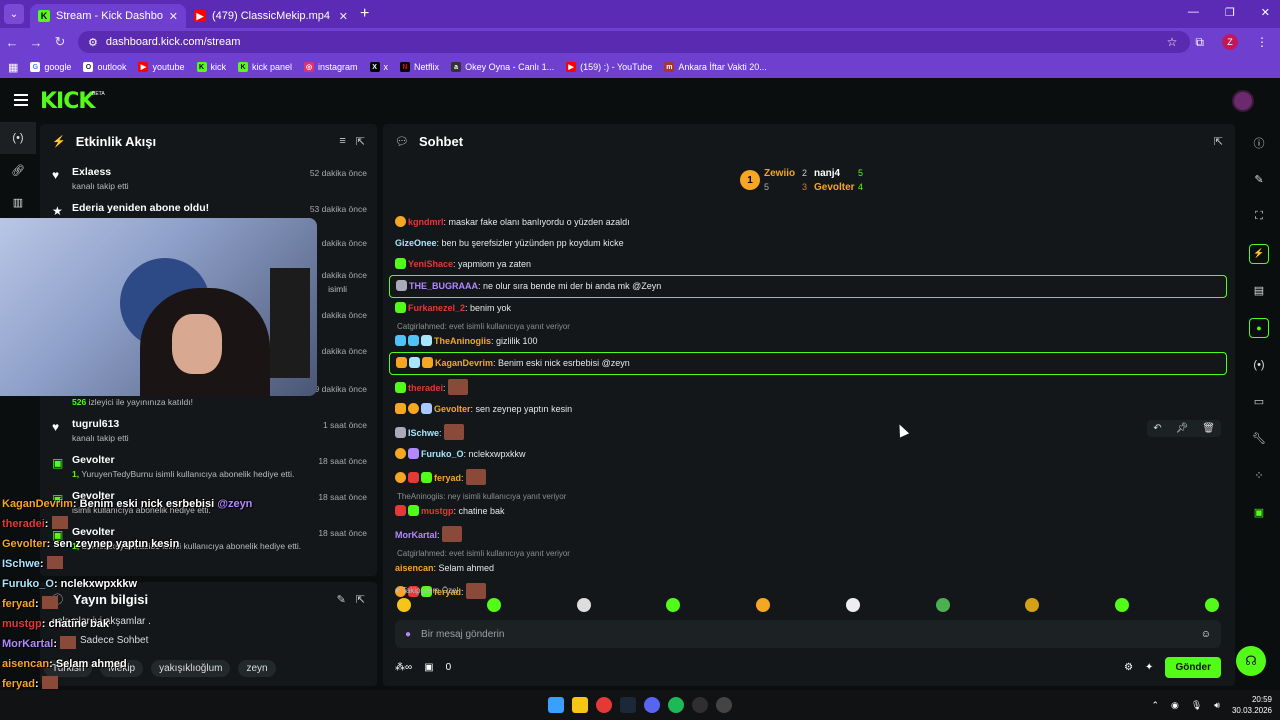  Describe the element at coordinates (808, 634) in the screenshot. I see `chat-input: ● Bir mesaj gönderin ☺` at that location.